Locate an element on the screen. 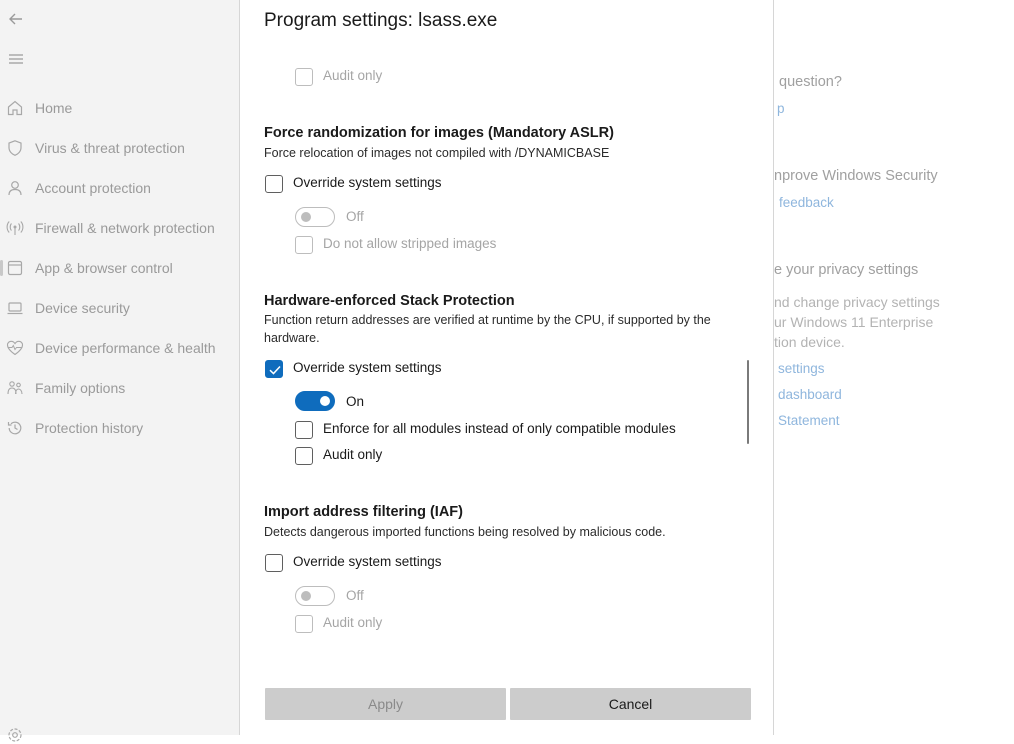 This screenshot has width=1014, height=744. stack-override-label: Override system settings is located at coordinates (367, 367).